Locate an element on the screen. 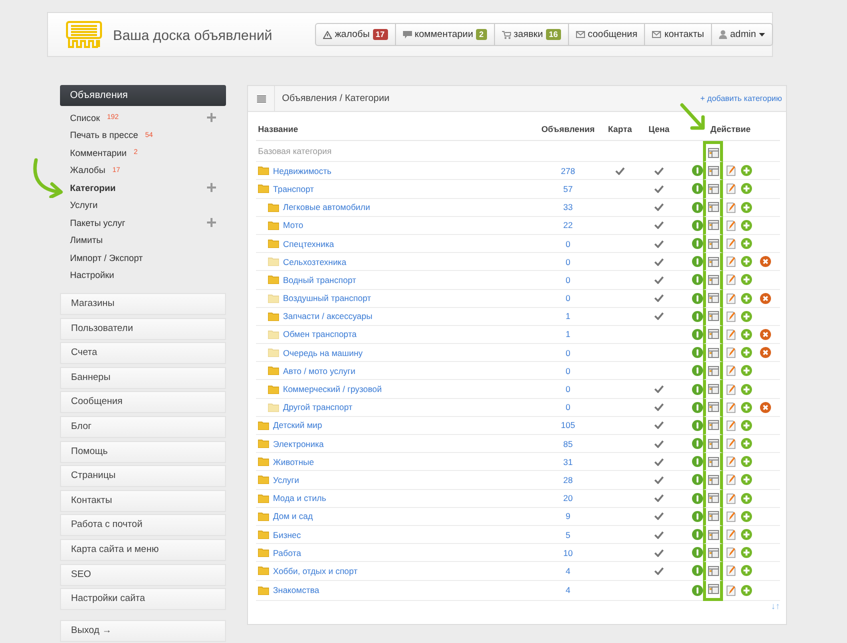 The image size is (847, 643). sidebar-menu-item: Пользователи is located at coordinates (143, 329).